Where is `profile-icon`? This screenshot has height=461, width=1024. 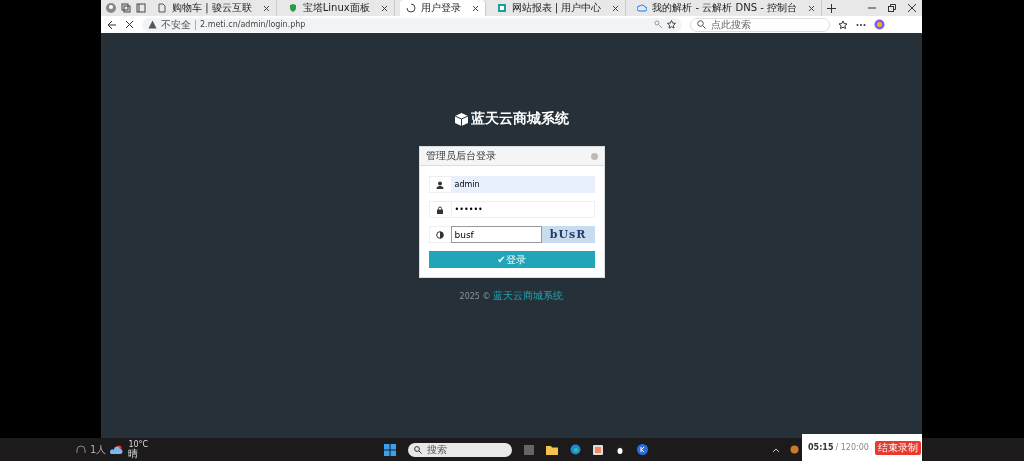 profile-icon is located at coordinates (111, 8).